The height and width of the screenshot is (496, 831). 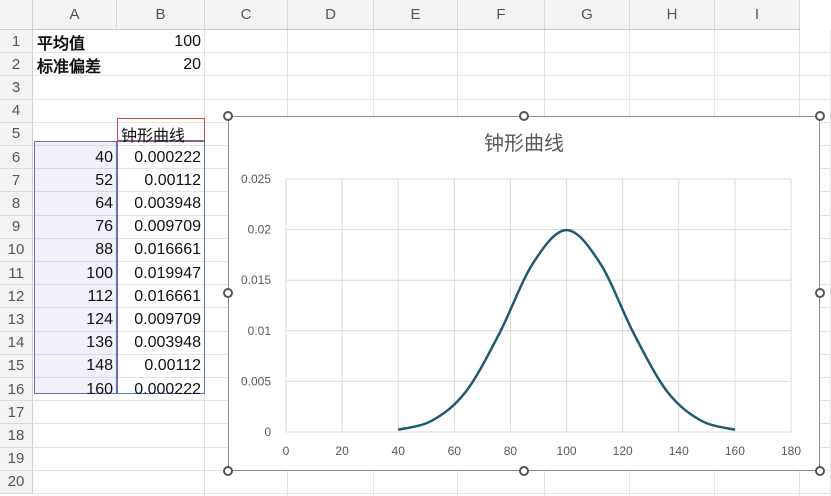 What do you see at coordinates (16, 204) in the screenshot?
I see `row-header-8: 8` at bounding box center [16, 204].